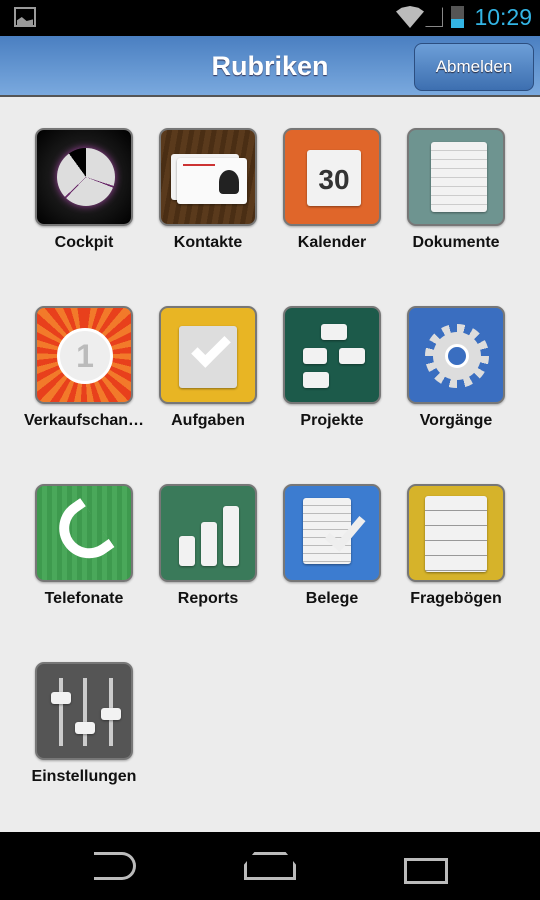 This screenshot has width=540, height=900. Describe the element at coordinates (332, 420) in the screenshot. I see `tile-label: Projekte` at that location.